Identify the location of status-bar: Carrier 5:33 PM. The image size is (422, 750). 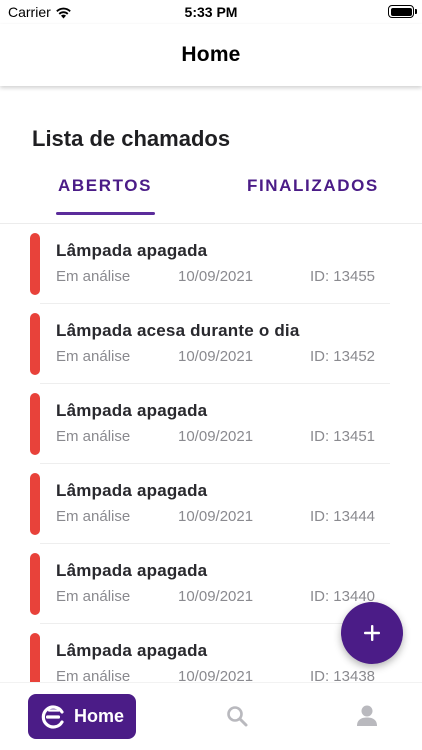
(211, 12).